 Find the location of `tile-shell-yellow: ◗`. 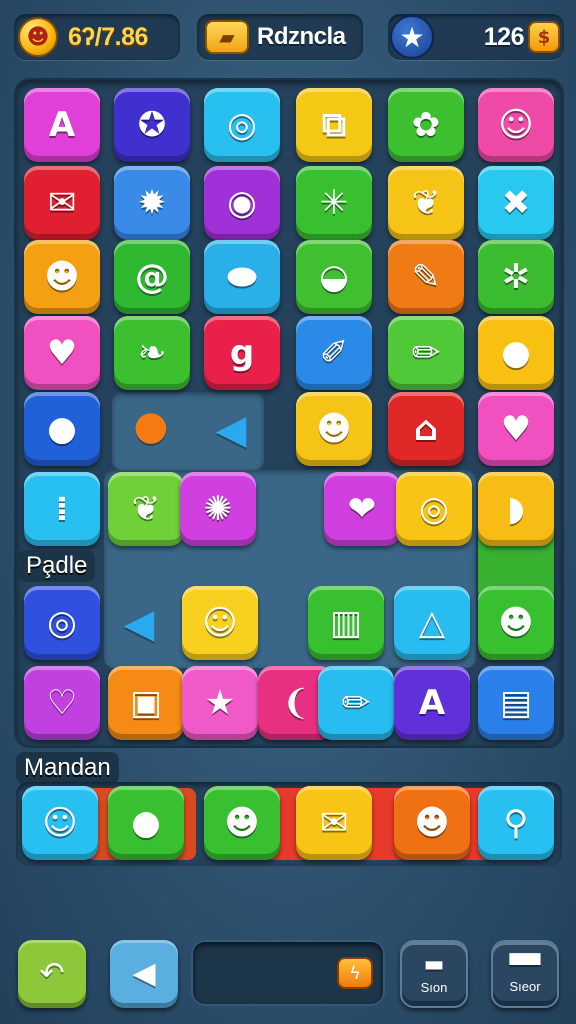

tile-shell-yellow: ◗ is located at coordinates (516, 509).